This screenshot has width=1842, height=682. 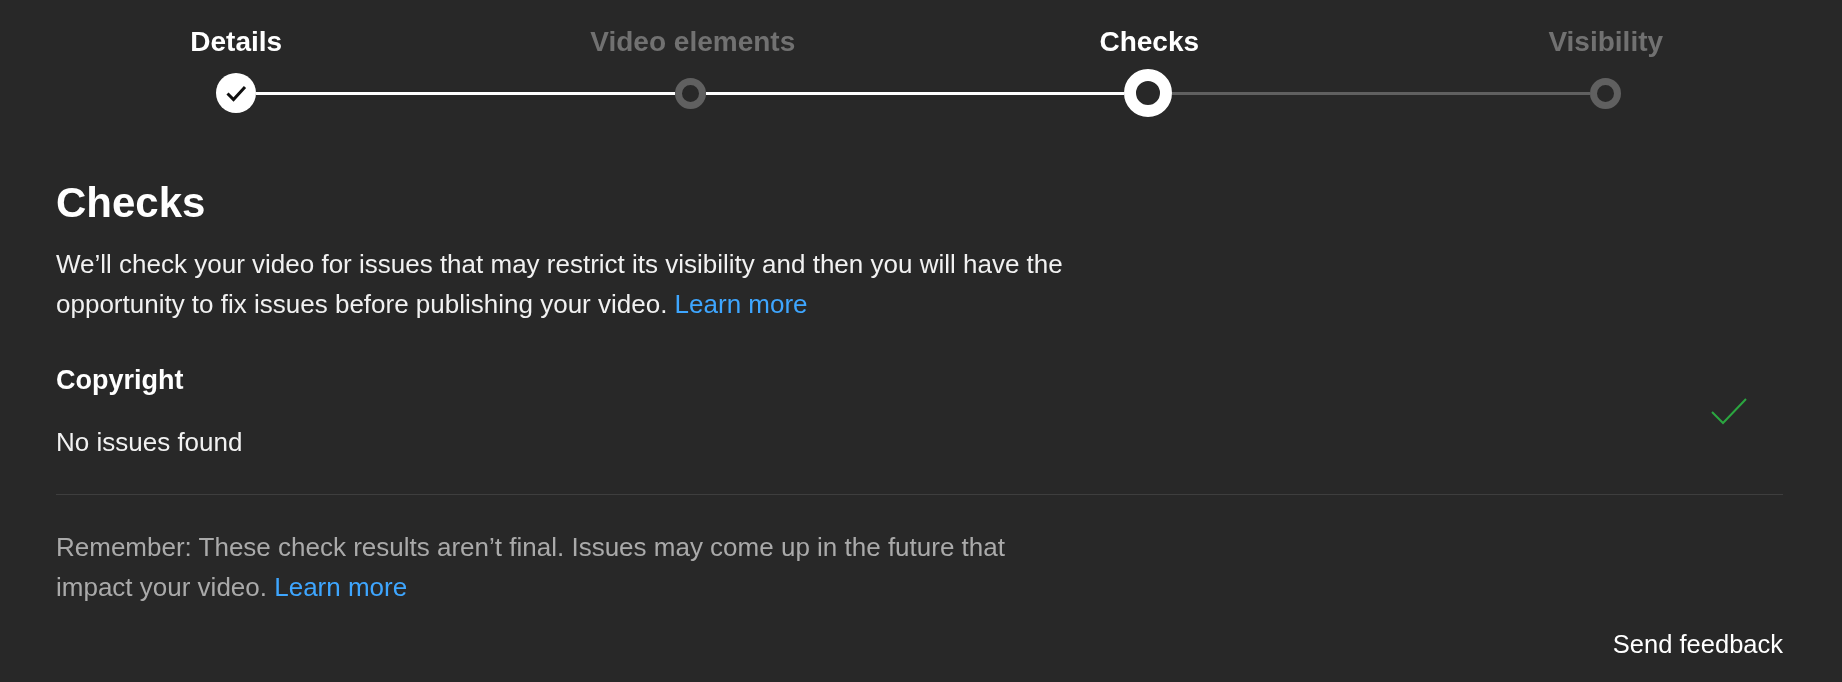 What do you see at coordinates (120, 380) in the screenshot?
I see `check-title: Copyright` at bounding box center [120, 380].